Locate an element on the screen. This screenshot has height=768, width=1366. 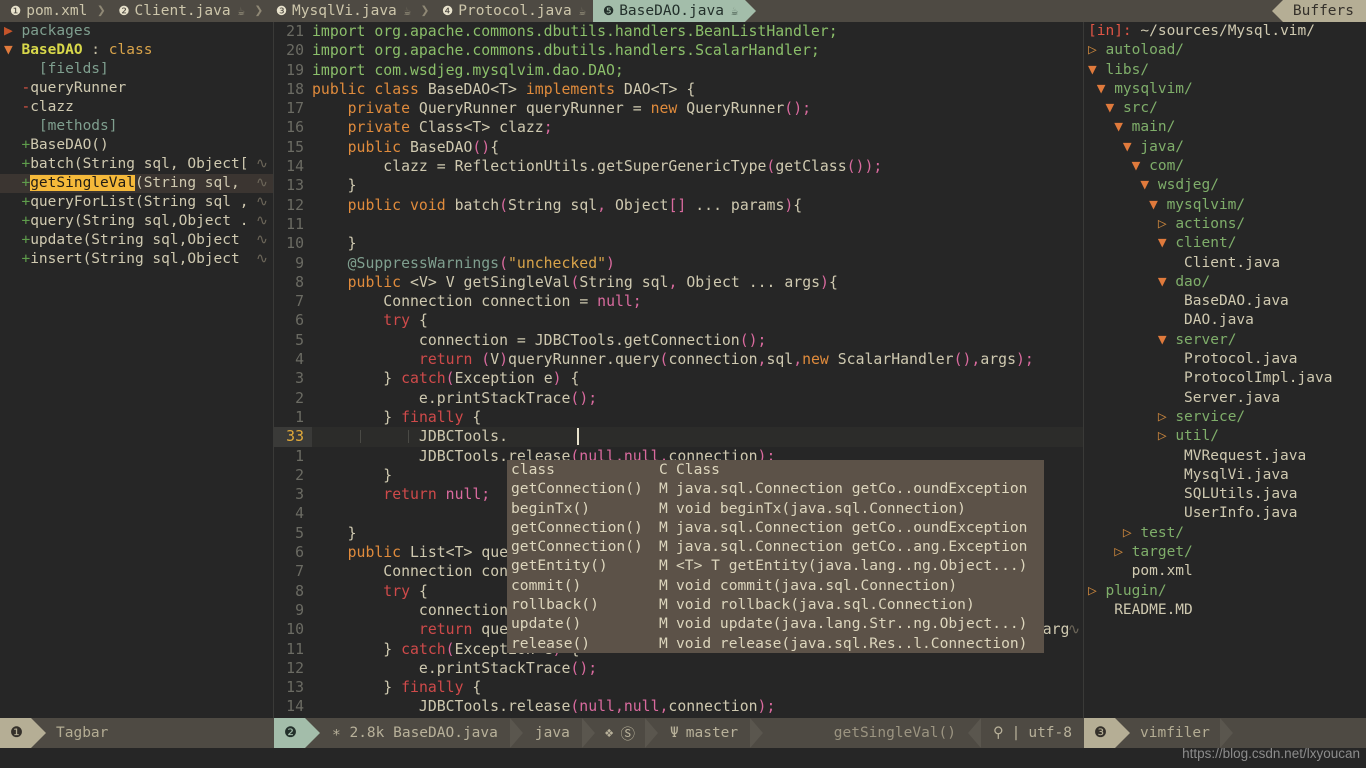
code-line: 19 import com.wsdjeg.mysqlvim.dao.DAO; is located at coordinates (679, 70).